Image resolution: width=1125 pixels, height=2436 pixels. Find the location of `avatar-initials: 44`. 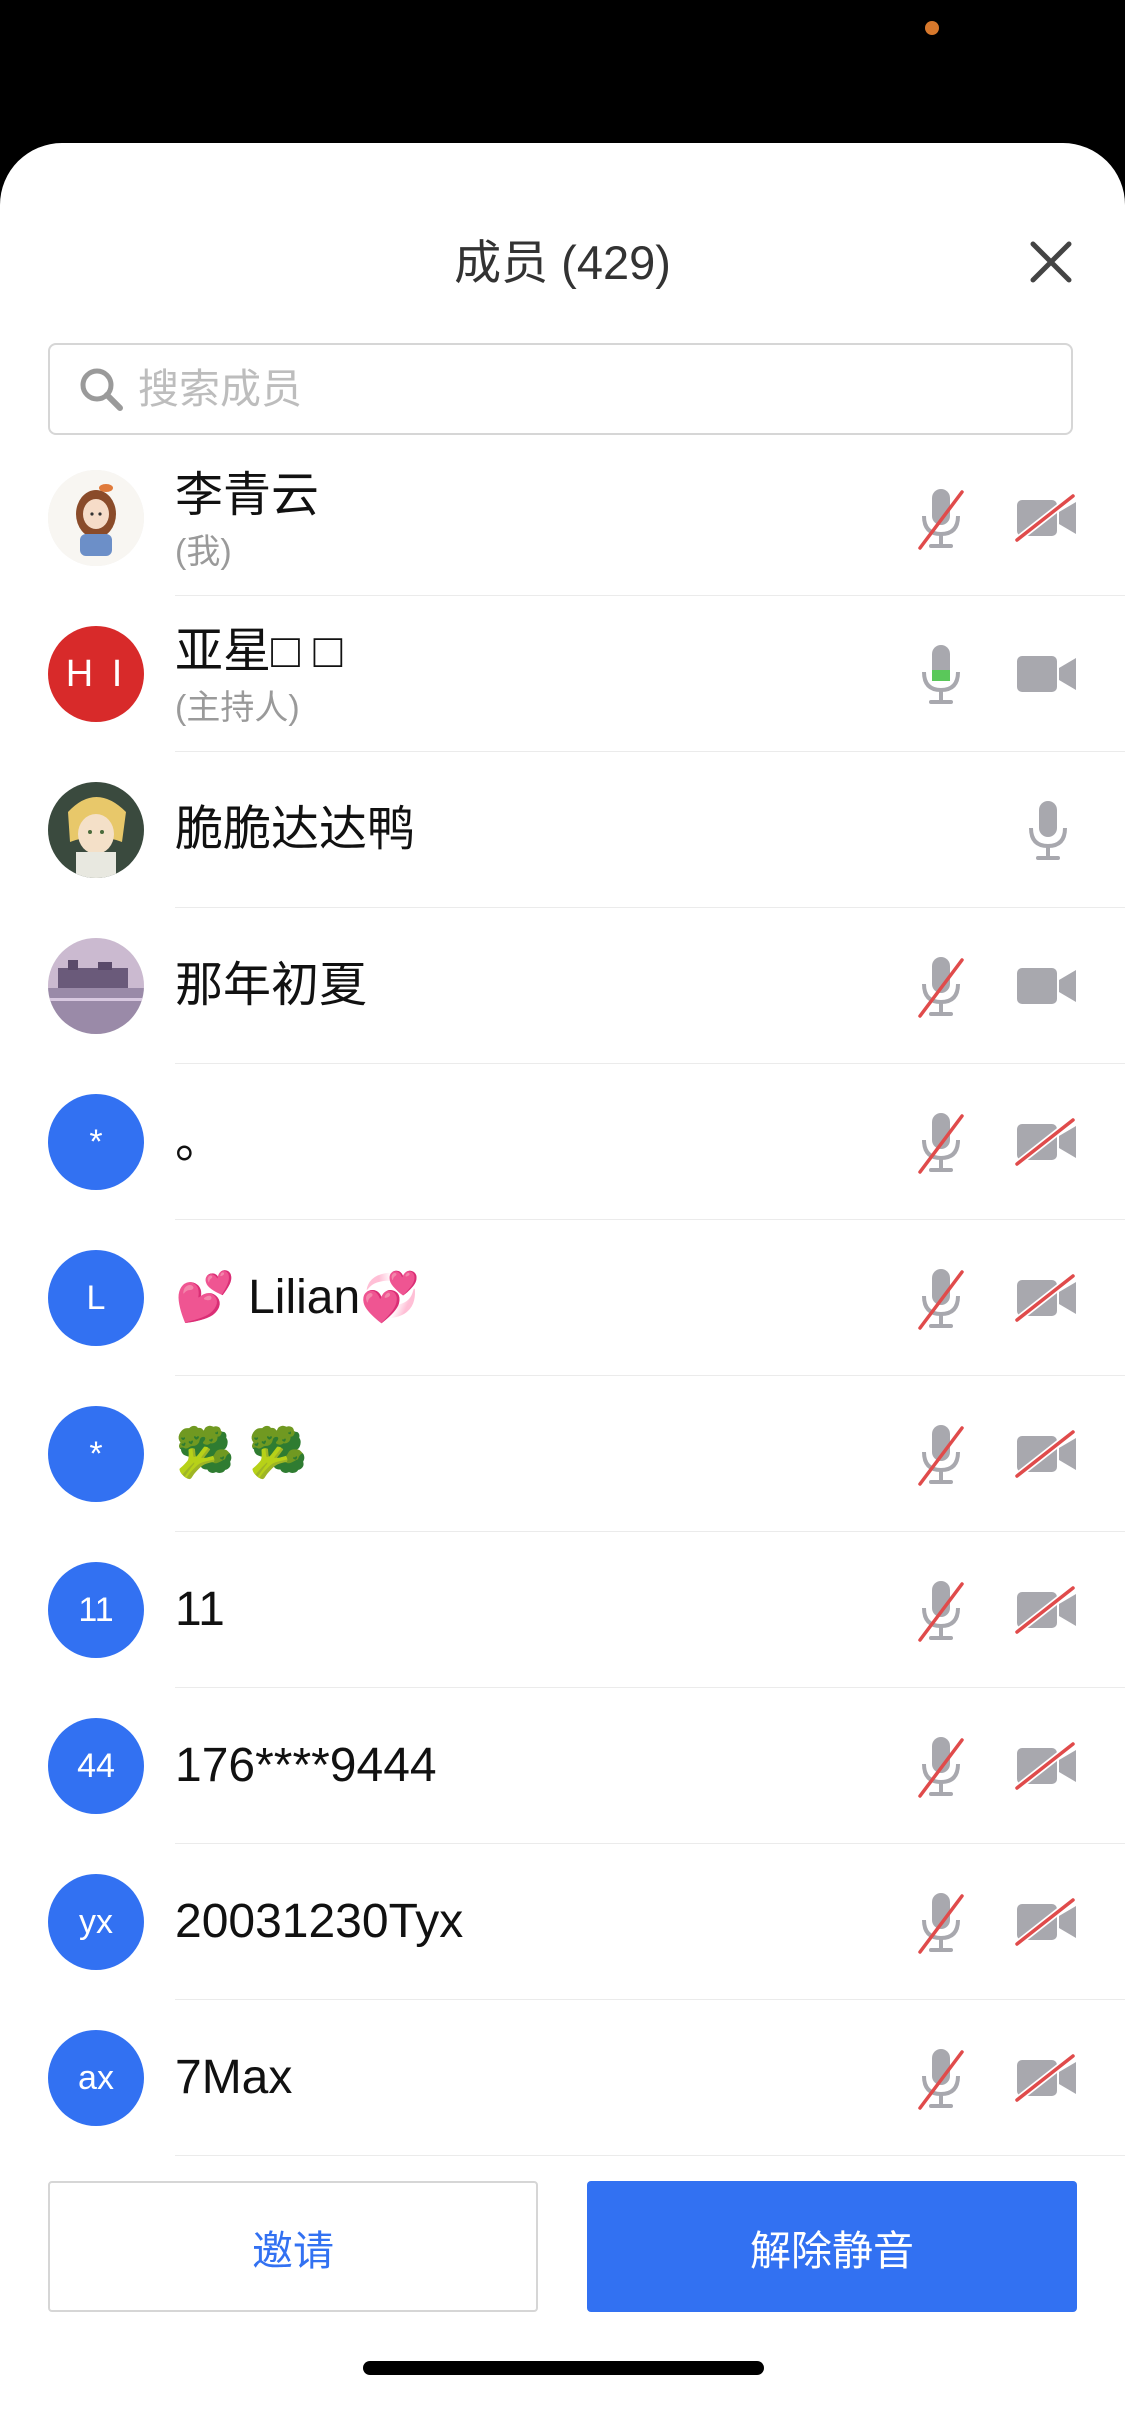

avatar-initials: 44 is located at coordinates (96, 1765).